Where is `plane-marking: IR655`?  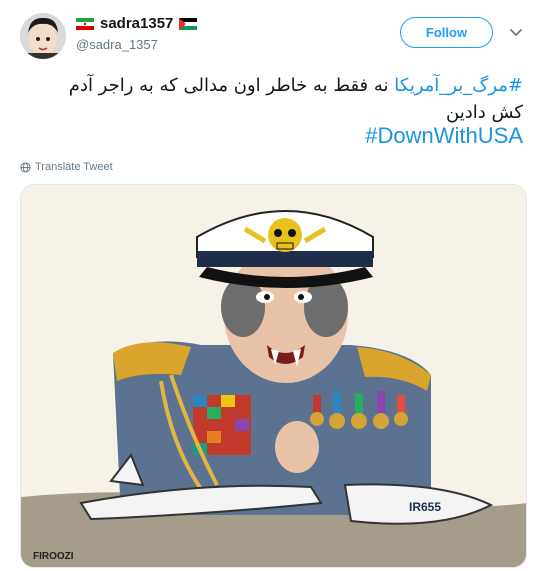
plane-marking: IR655 is located at coordinates (425, 507).